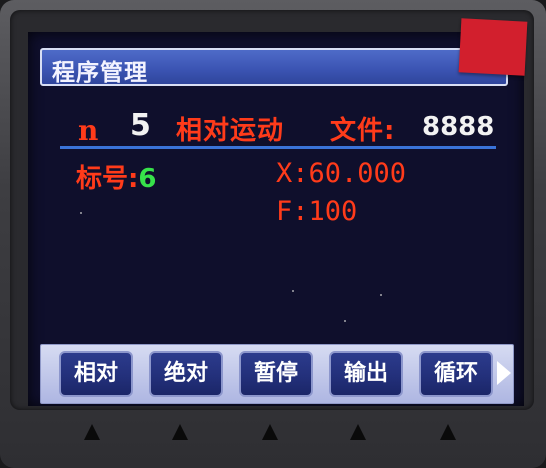 The height and width of the screenshot is (468, 546). What do you see at coordinates (366, 374) in the screenshot?
I see `softkey-output: 输出` at bounding box center [366, 374].